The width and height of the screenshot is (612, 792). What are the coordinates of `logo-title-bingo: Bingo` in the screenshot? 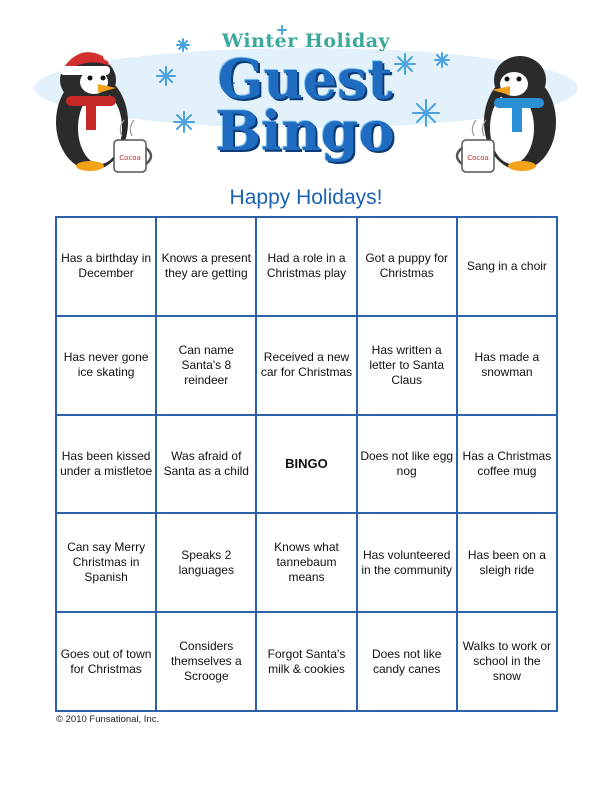 It's located at (305, 131).